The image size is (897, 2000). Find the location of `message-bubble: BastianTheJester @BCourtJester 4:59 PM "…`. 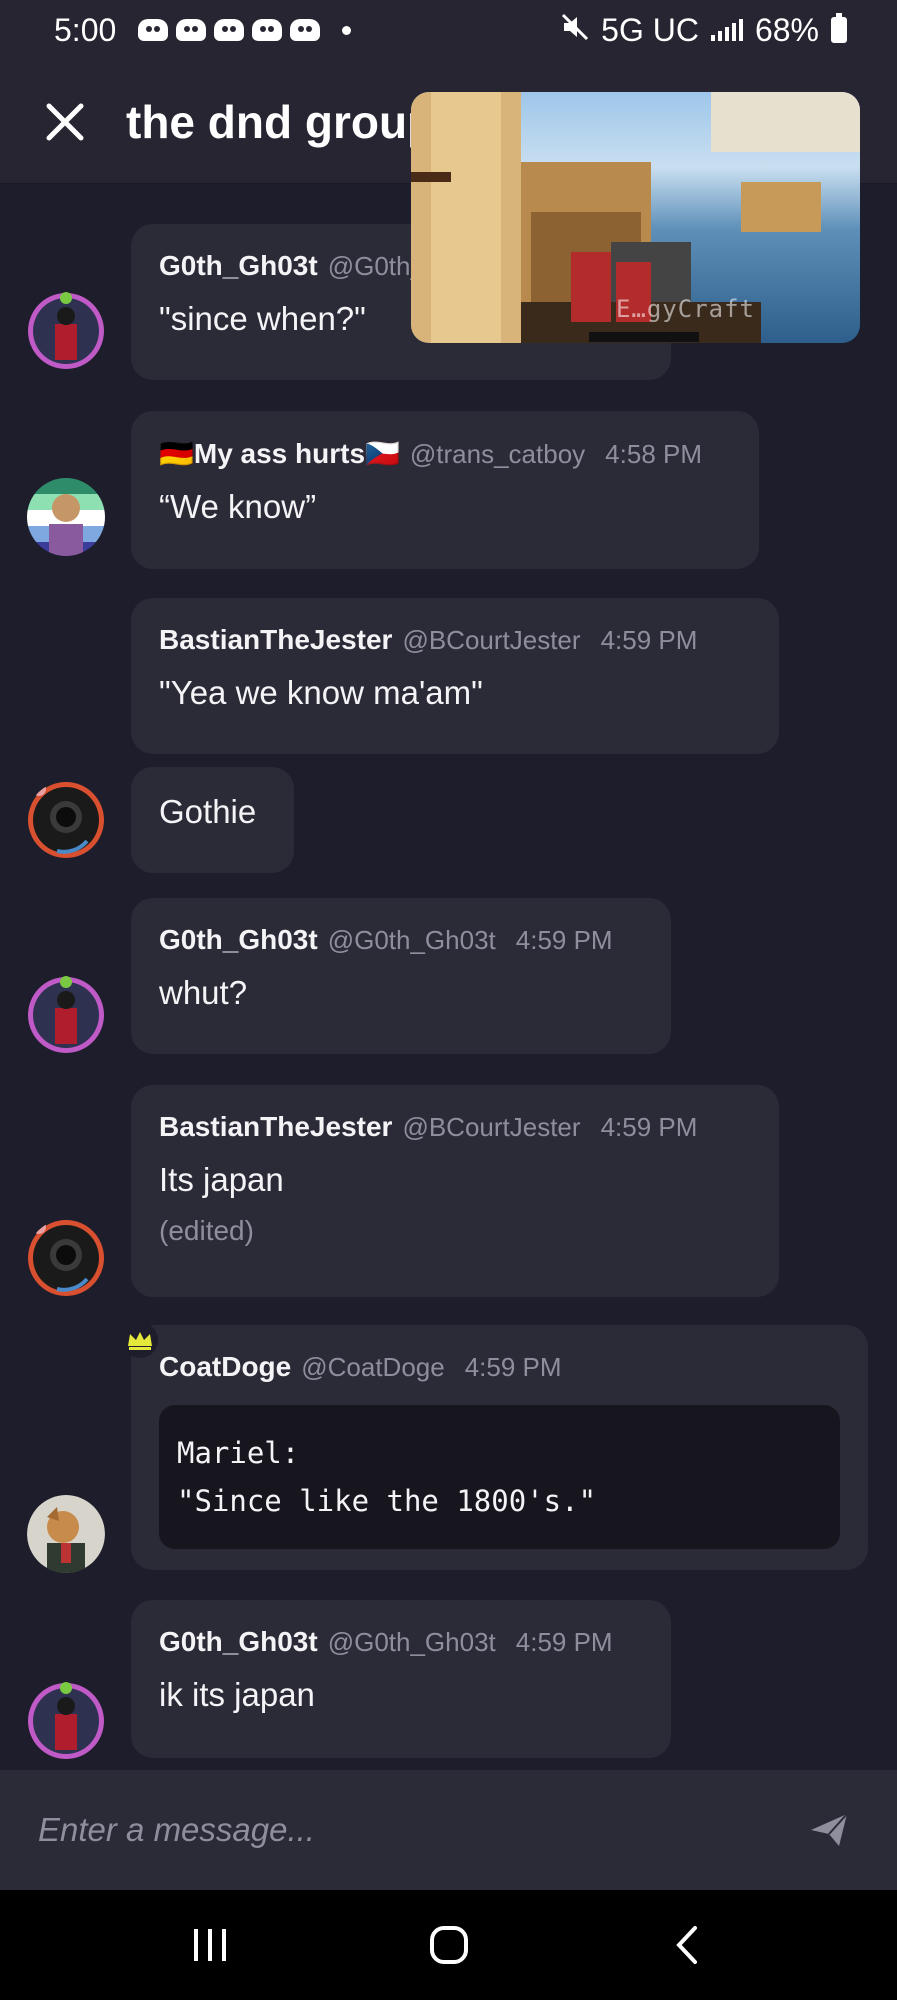

message-bubble: BastianTheJester @BCourtJester 4:59 PM "… is located at coordinates (455, 676).